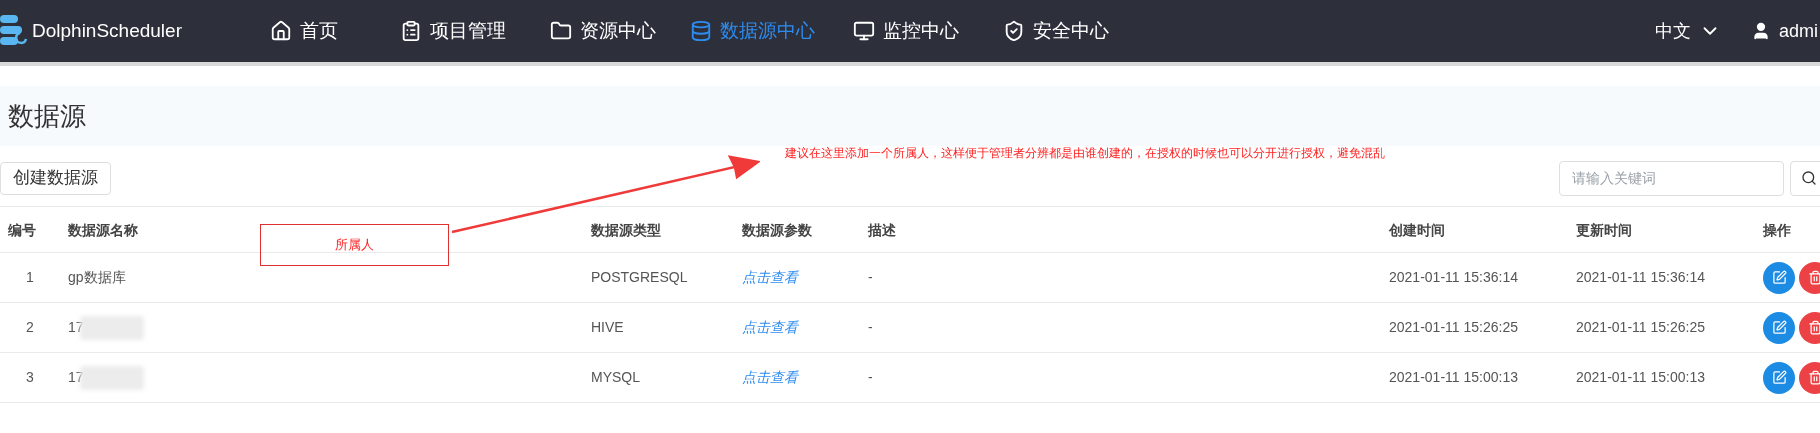  What do you see at coordinates (1085, 153) in the screenshot?
I see `annotation-note: 建议在这里添加一个所属人，这样便于管理者分辨都是由谁创建的，在授权的时候也可以分开进行授权，避免混乱` at bounding box center [1085, 153].